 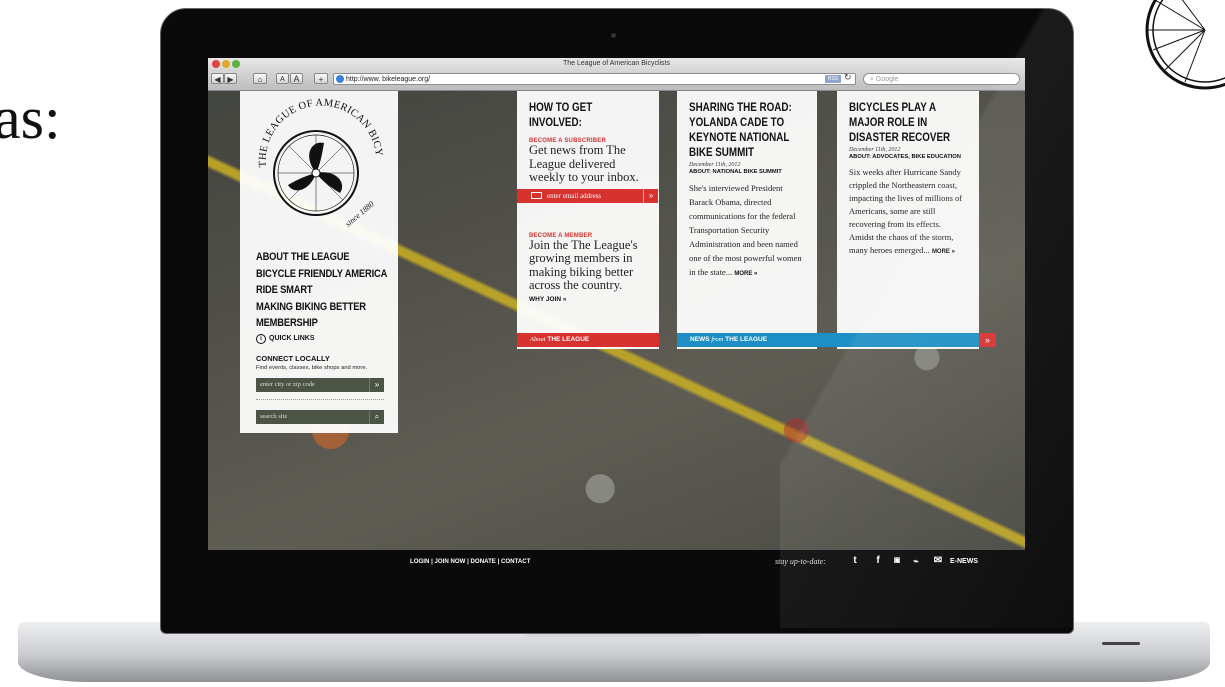 What do you see at coordinates (855, 561) in the screenshot?
I see `twitter-icon: t` at bounding box center [855, 561].